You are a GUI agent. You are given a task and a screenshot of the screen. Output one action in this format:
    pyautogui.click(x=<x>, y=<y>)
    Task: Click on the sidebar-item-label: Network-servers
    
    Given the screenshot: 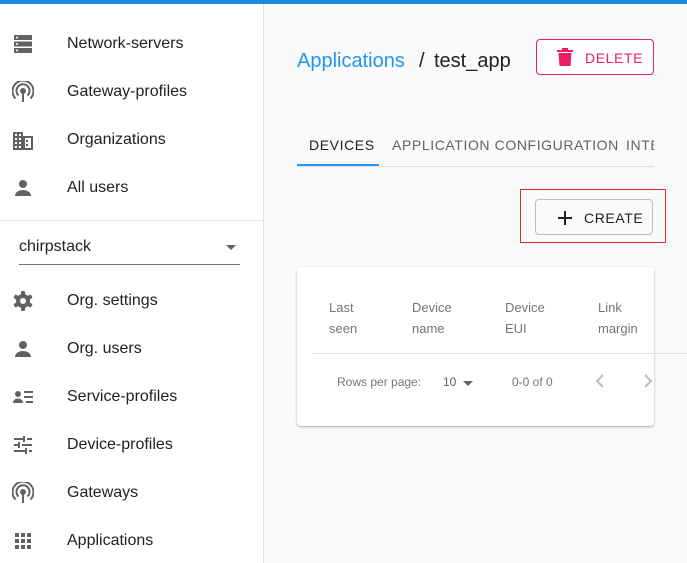 What is the action you would take?
    pyautogui.click(x=125, y=43)
    